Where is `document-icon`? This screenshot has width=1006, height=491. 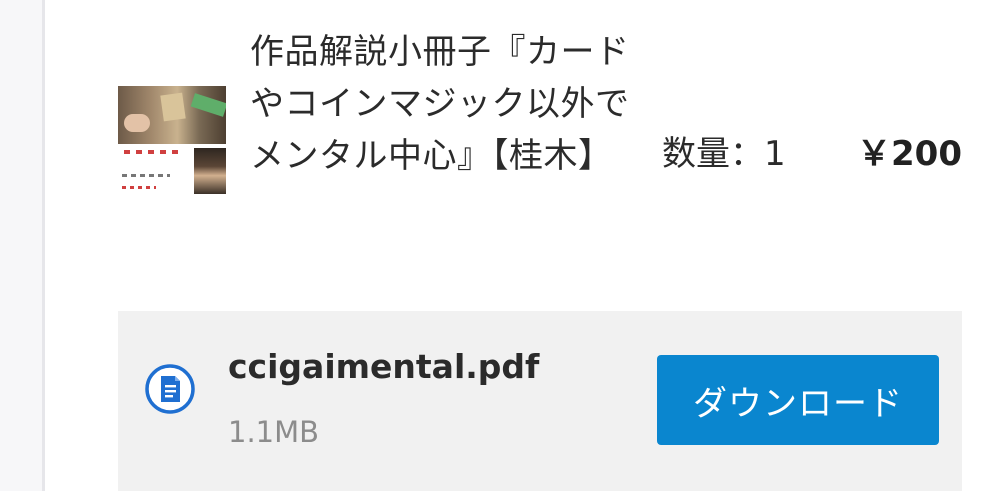
document-icon is located at coordinates (170, 389).